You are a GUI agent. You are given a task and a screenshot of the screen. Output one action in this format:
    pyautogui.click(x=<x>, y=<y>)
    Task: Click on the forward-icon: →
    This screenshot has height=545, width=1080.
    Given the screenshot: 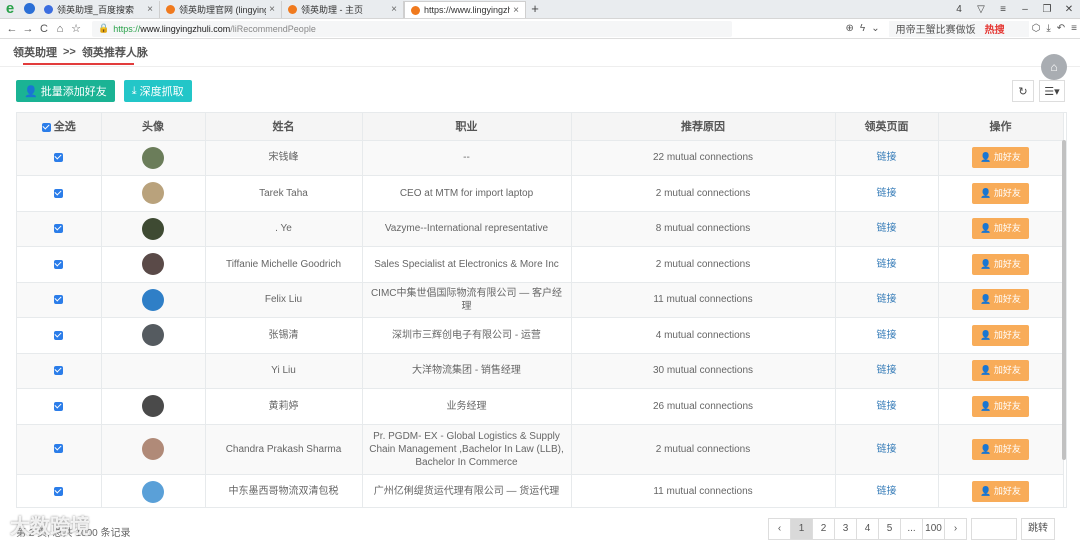 What is the action you would take?
    pyautogui.click(x=28, y=29)
    